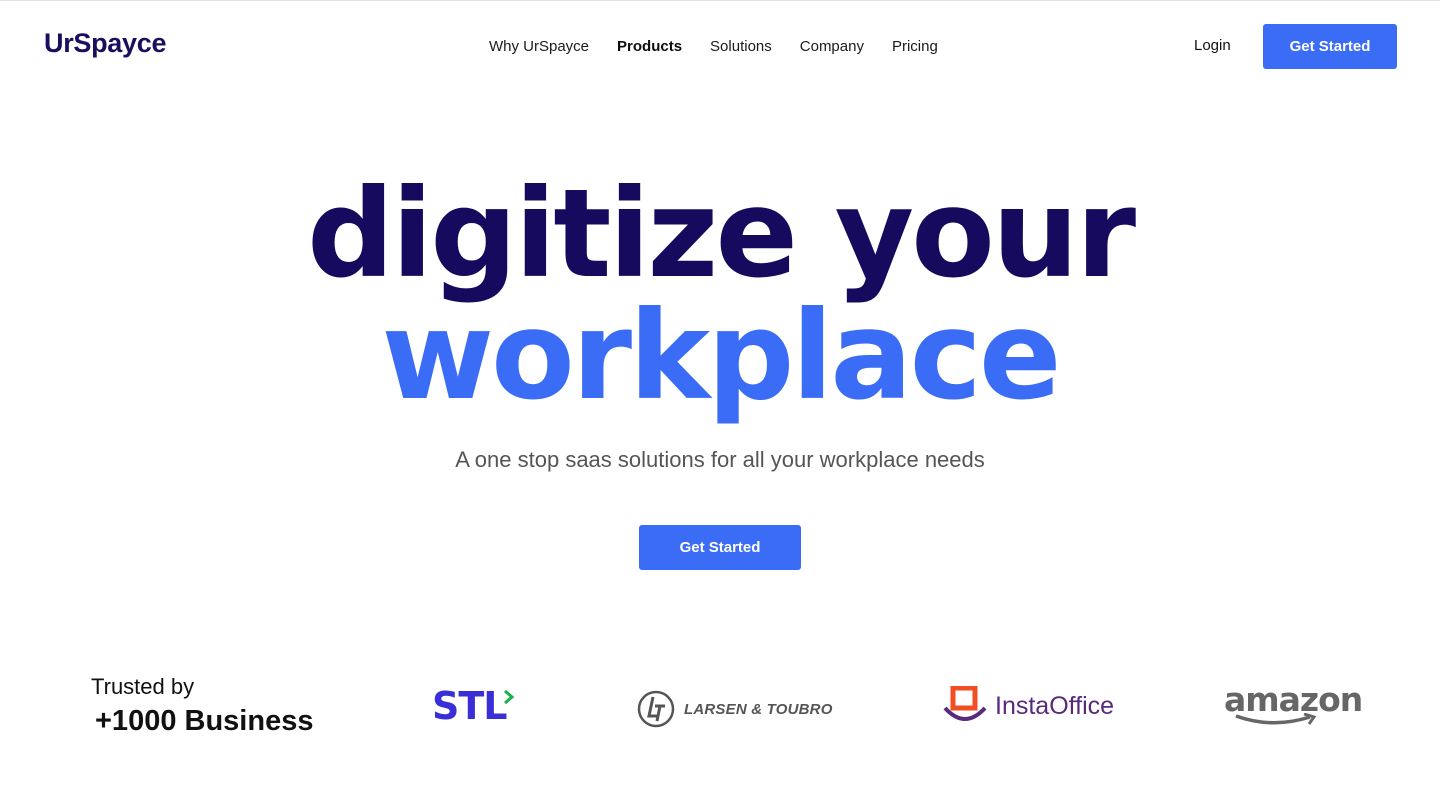 The image size is (1440, 792). Describe the element at coordinates (758, 709) in the screenshot. I see `lt-wordmark: LARSEN & TOUBRO` at that location.